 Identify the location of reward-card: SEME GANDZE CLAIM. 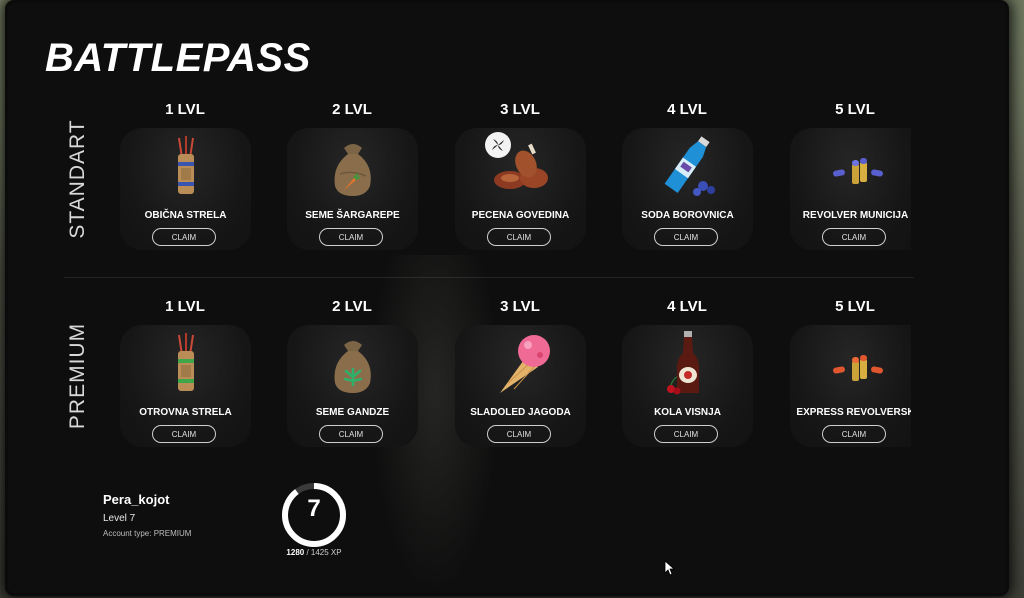
(352, 386).